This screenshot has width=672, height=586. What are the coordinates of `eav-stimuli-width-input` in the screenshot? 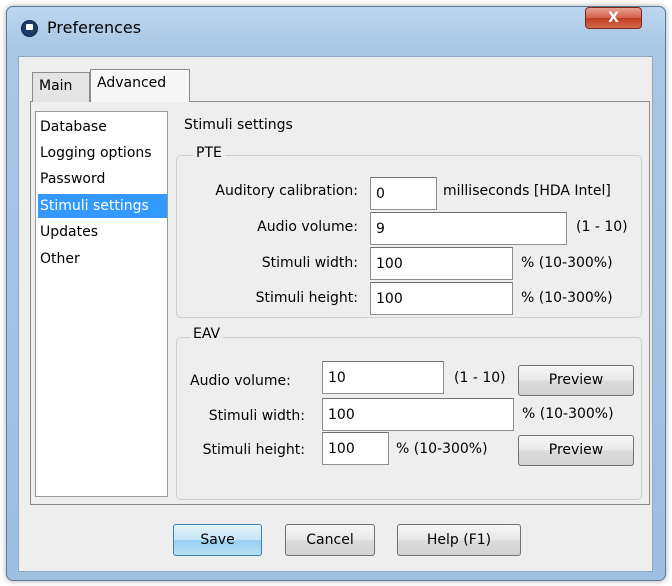 It's located at (418, 414).